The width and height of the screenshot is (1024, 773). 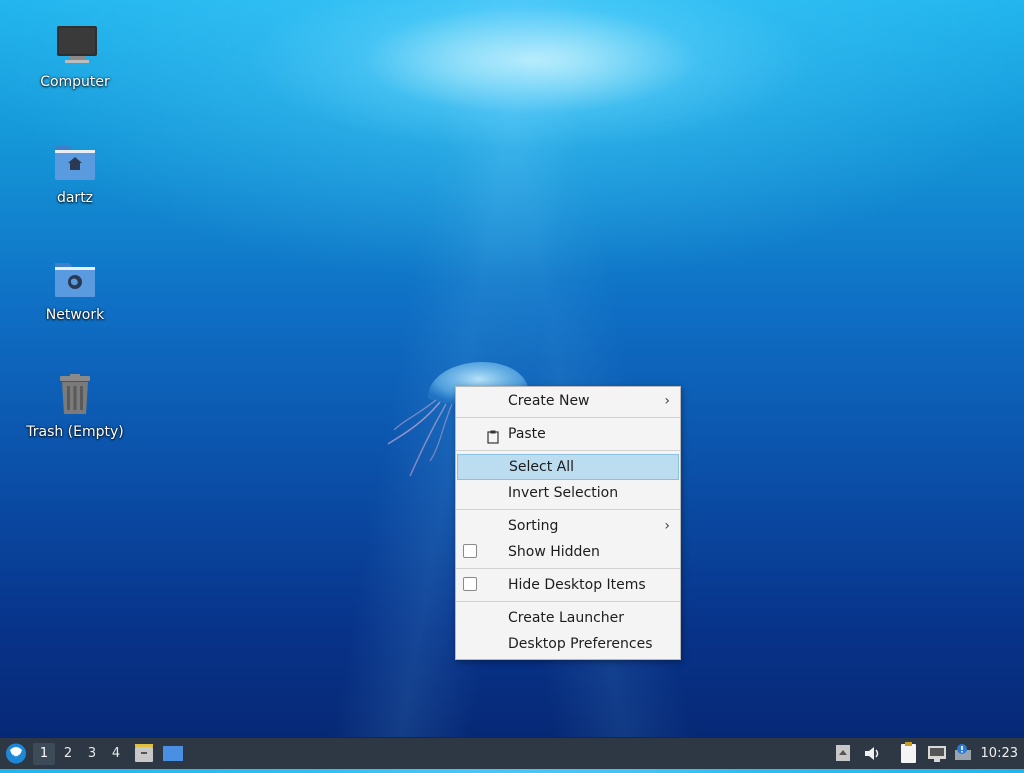 I want to click on menu-item-hide-desktop-items: Hide Desktop Items, so click(x=568, y=585).